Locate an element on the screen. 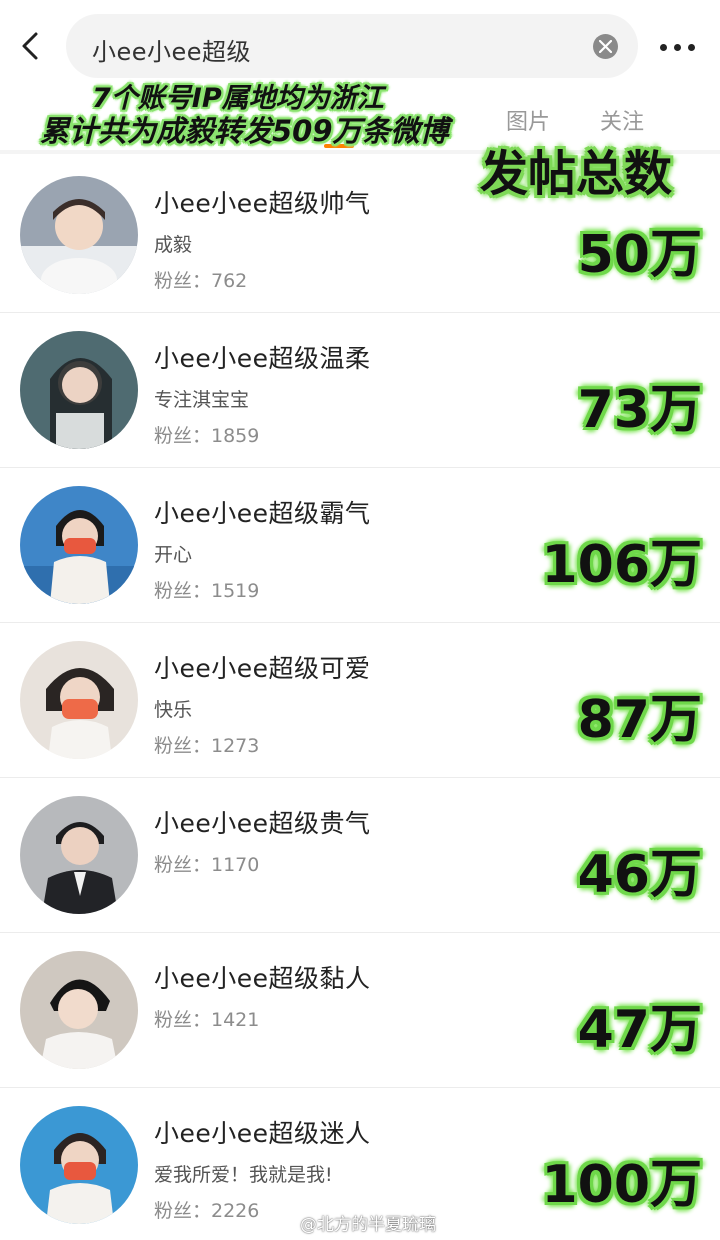 The width and height of the screenshot is (720, 1240). watermark: @北方的半夏琉璃 is located at coordinates (368, 1225).